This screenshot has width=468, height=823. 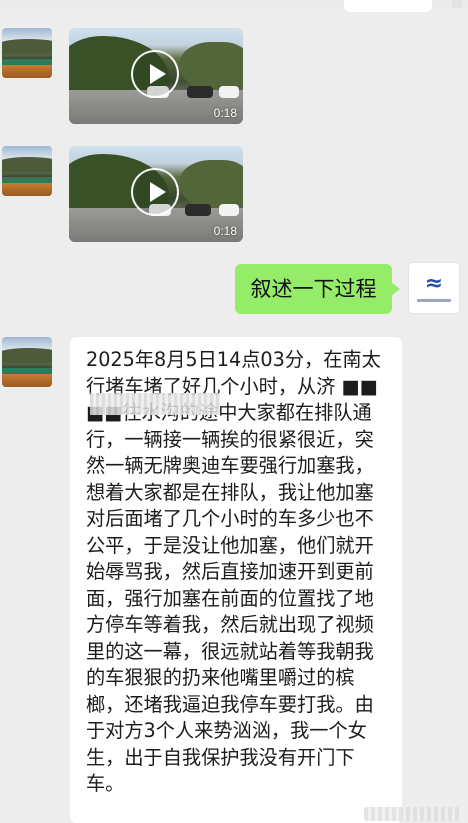 I want to click on previous-message-bubble, so click(x=388, y=6).